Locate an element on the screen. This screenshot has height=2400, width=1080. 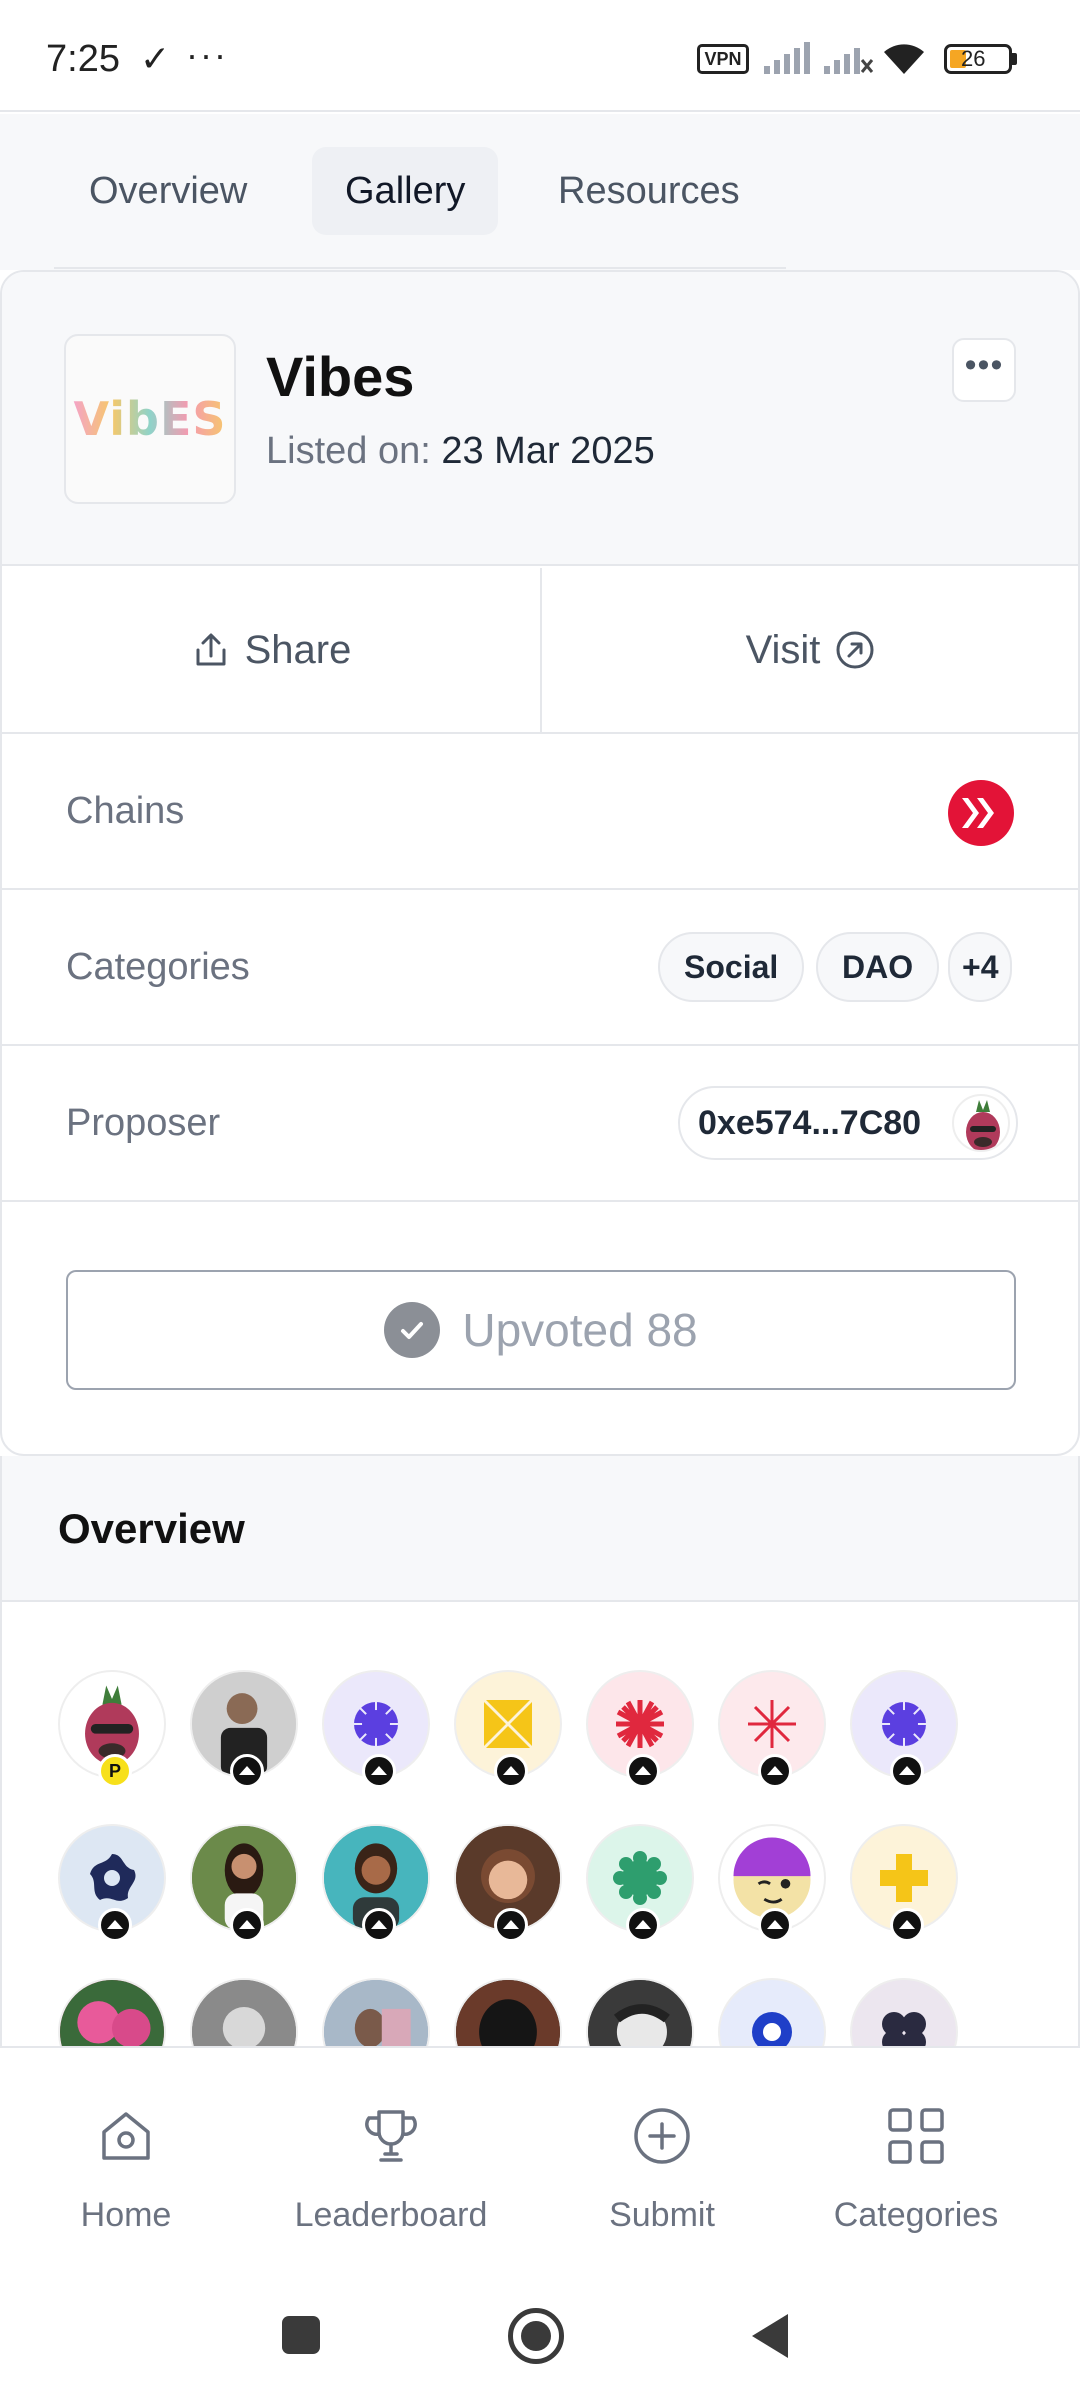
system-nav-bar is located at coordinates (540, 2334).